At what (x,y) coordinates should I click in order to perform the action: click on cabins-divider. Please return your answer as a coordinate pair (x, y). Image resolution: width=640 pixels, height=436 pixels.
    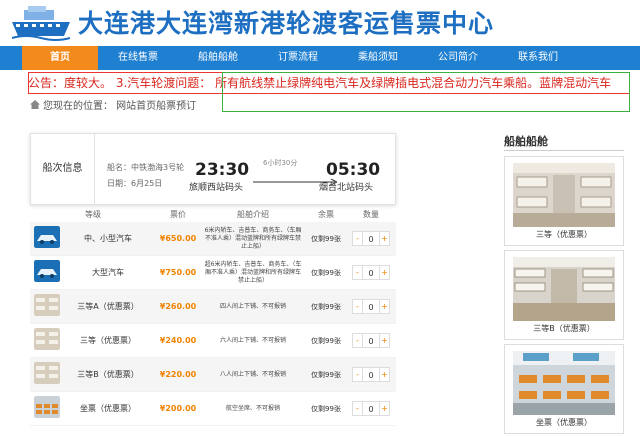
    Looking at the image, I should click on (564, 150).